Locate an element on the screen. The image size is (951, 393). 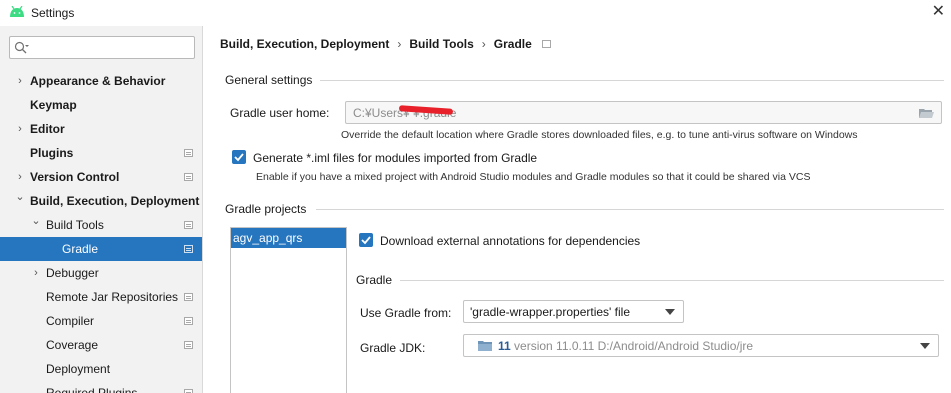
sidebar-item-label: Compiler is located at coordinates (70, 321).